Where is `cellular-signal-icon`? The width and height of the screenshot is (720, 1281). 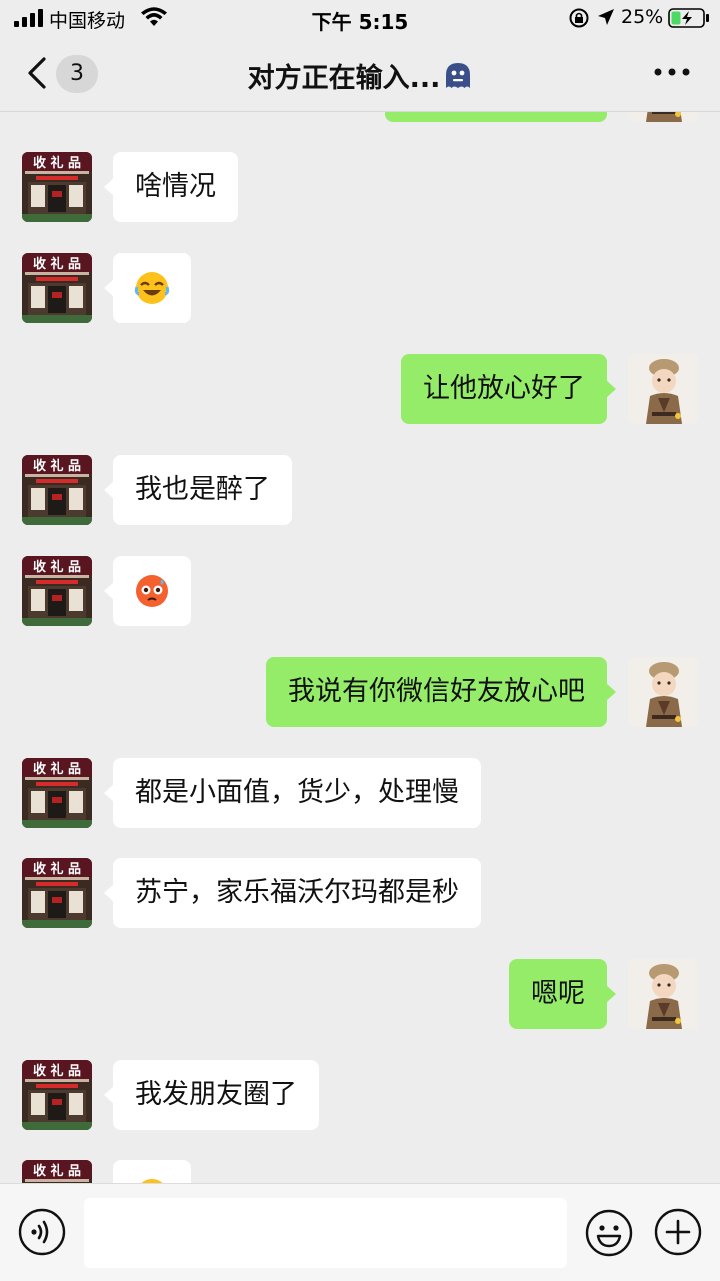
cellular-signal-icon is located at coordinates (28, 18).